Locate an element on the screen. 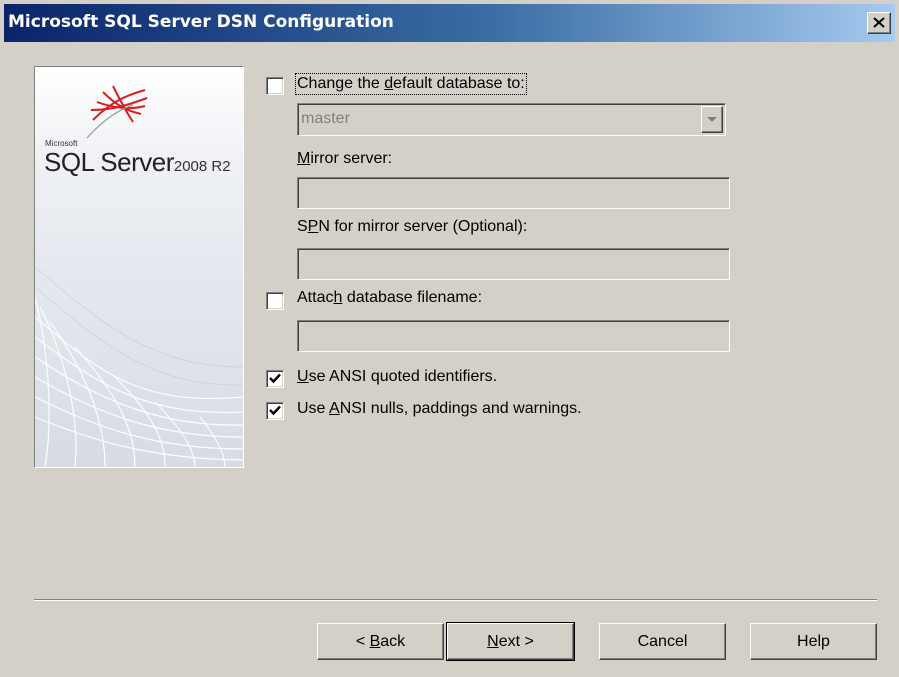 Image resolution: width=899 pixels, height=677 pixels. help-button: Help is located at coordinates (813, 641).